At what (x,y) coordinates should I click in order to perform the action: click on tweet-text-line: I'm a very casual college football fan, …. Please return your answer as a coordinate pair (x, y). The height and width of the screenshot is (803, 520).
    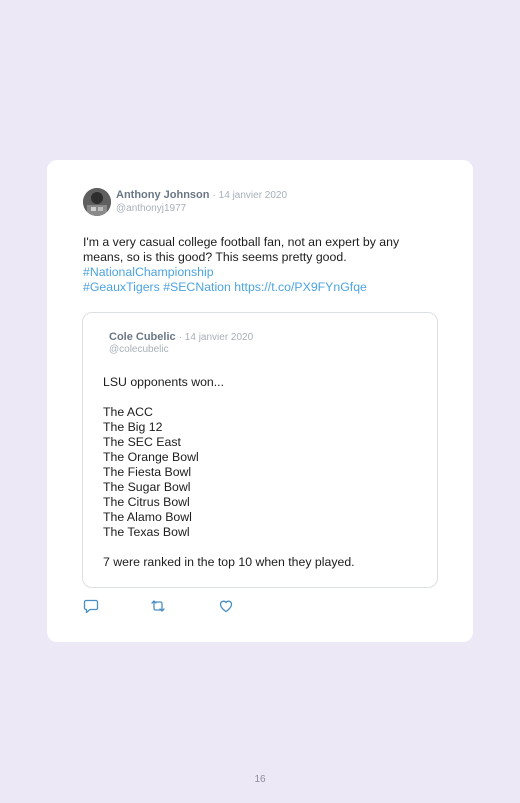
    Looking at the image, I should click on (241, 242).